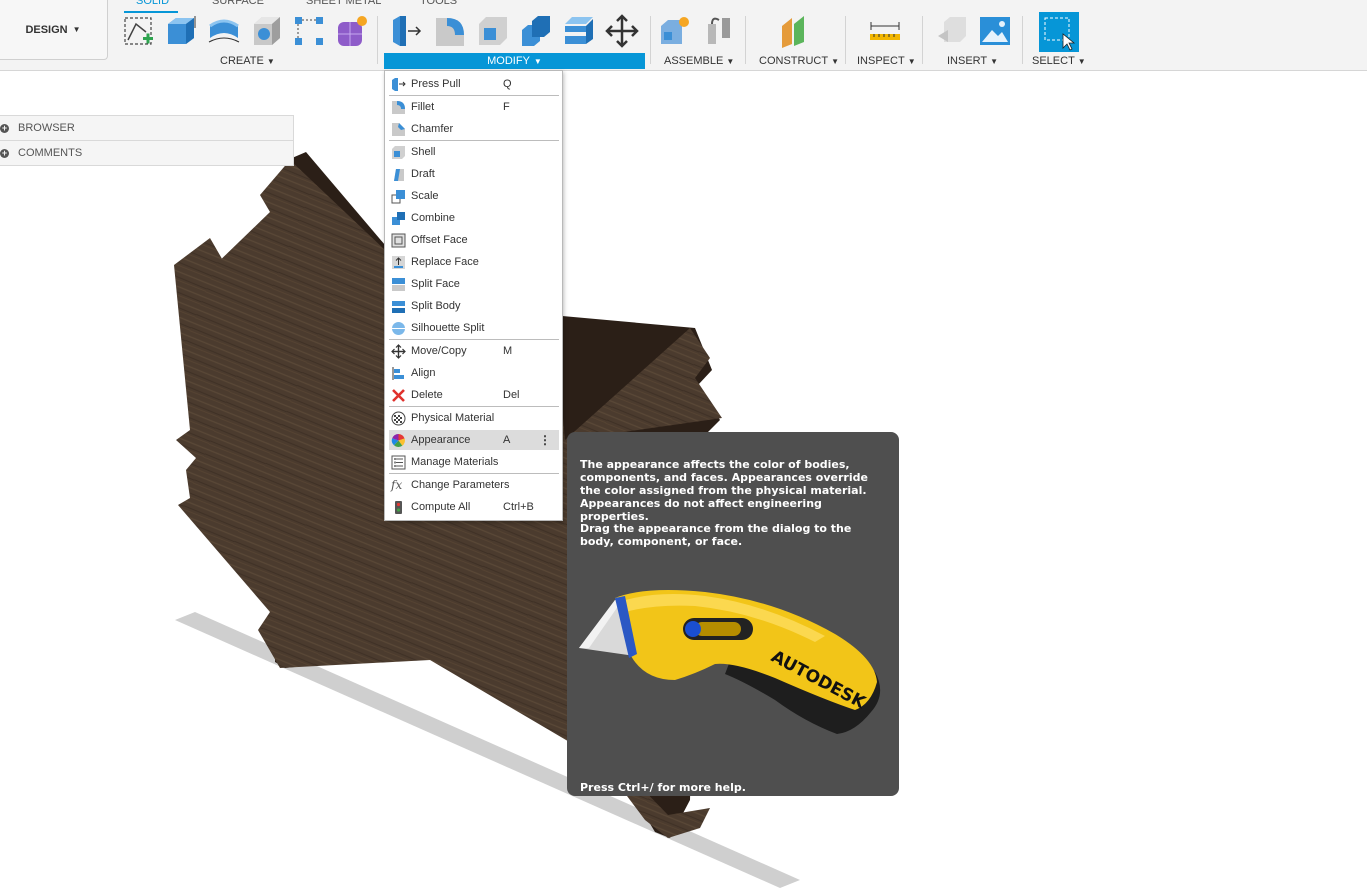 The height and width of the screenshot is (892, 1367). Describe the element at coordinates (352, 31) in the screenshot. I see `create-form-icon` at that location.